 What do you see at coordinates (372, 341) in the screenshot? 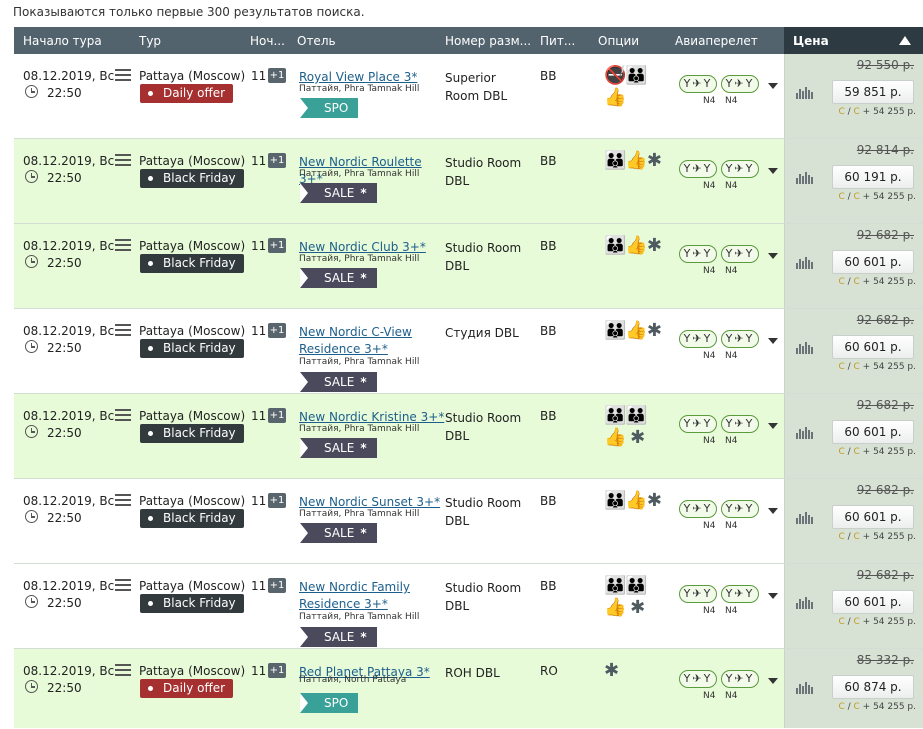
I see `hotel-link: New Nordic C-View Residence 3+*` at bounding box center [372, 341].